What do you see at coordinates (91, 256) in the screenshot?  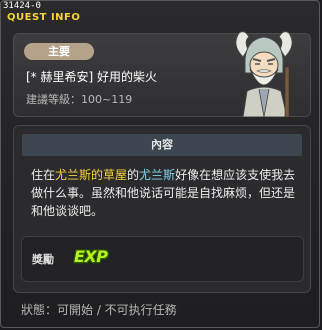 I see `exp-icon: EXP` at bounding box center [91, 256].